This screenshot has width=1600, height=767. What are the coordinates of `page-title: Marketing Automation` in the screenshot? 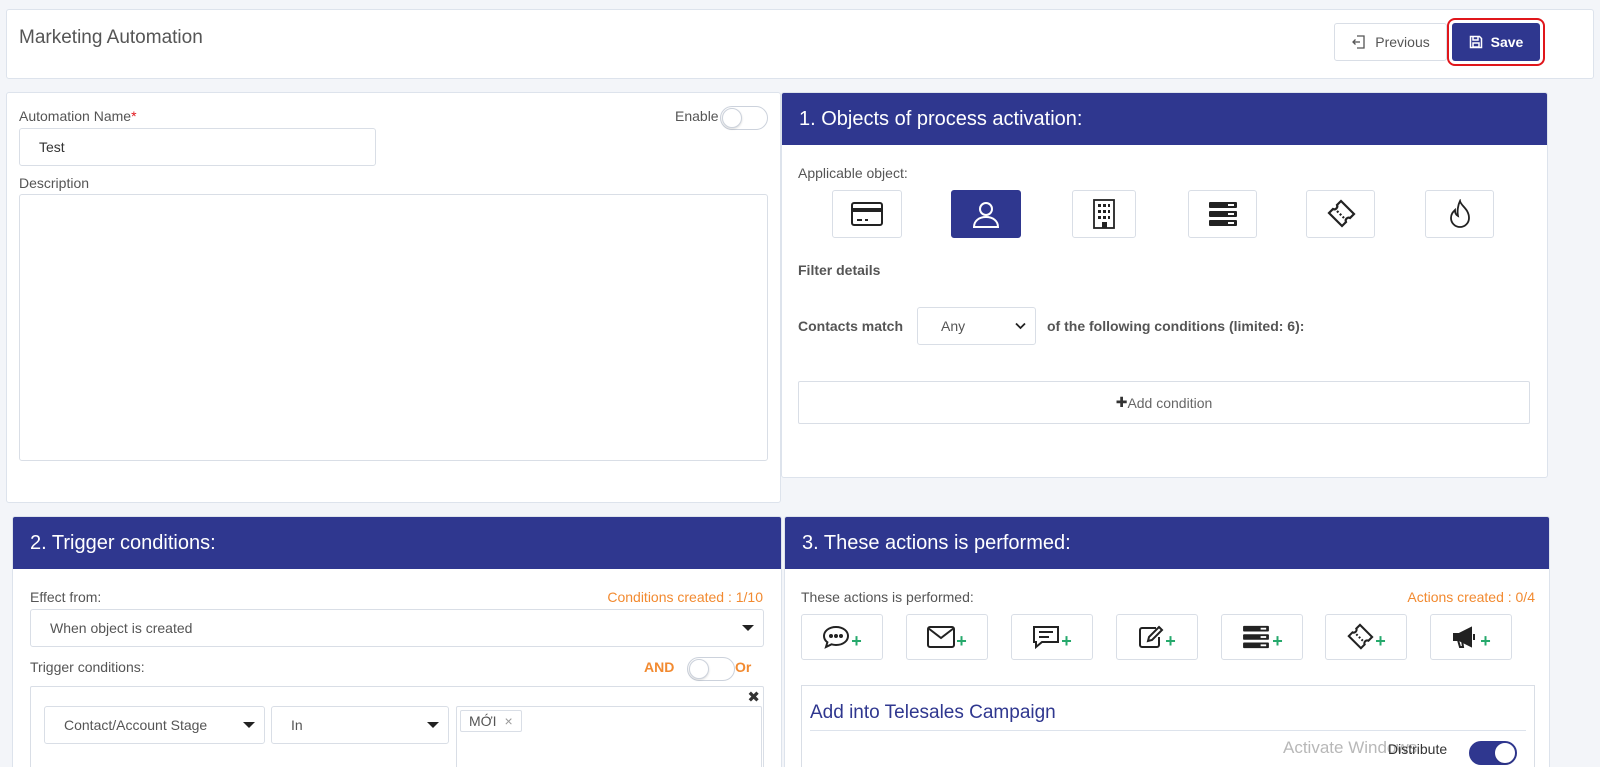 It's located at (111, 37).